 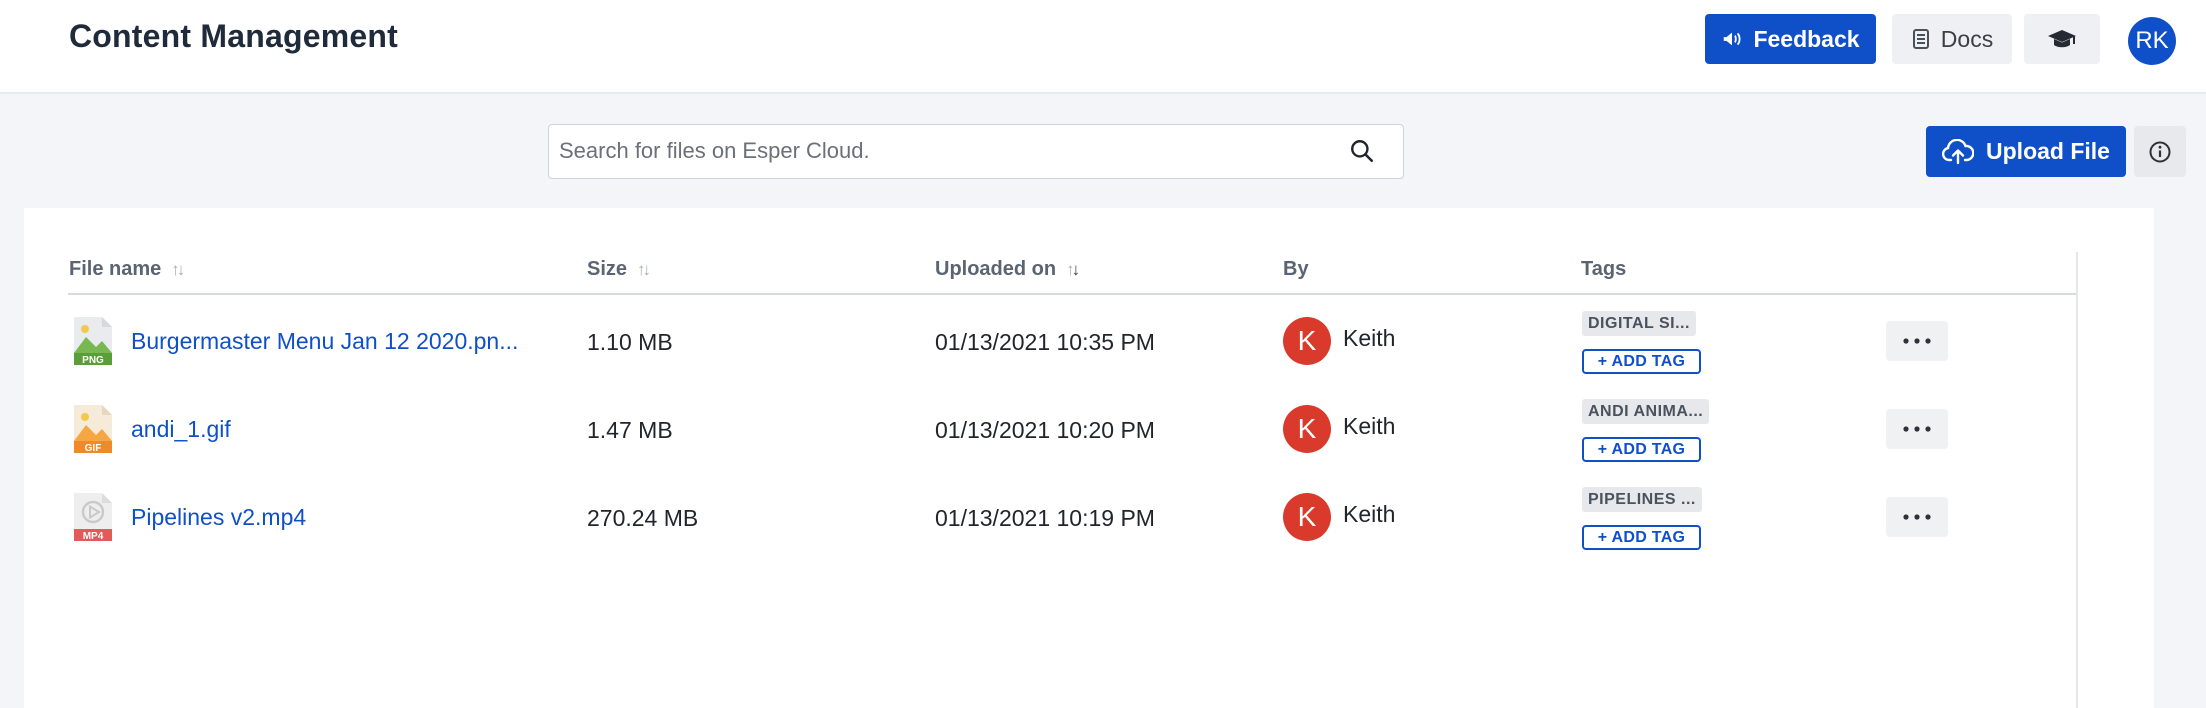 I want to click on column-label: Tags, so click(x=1604, y=269).